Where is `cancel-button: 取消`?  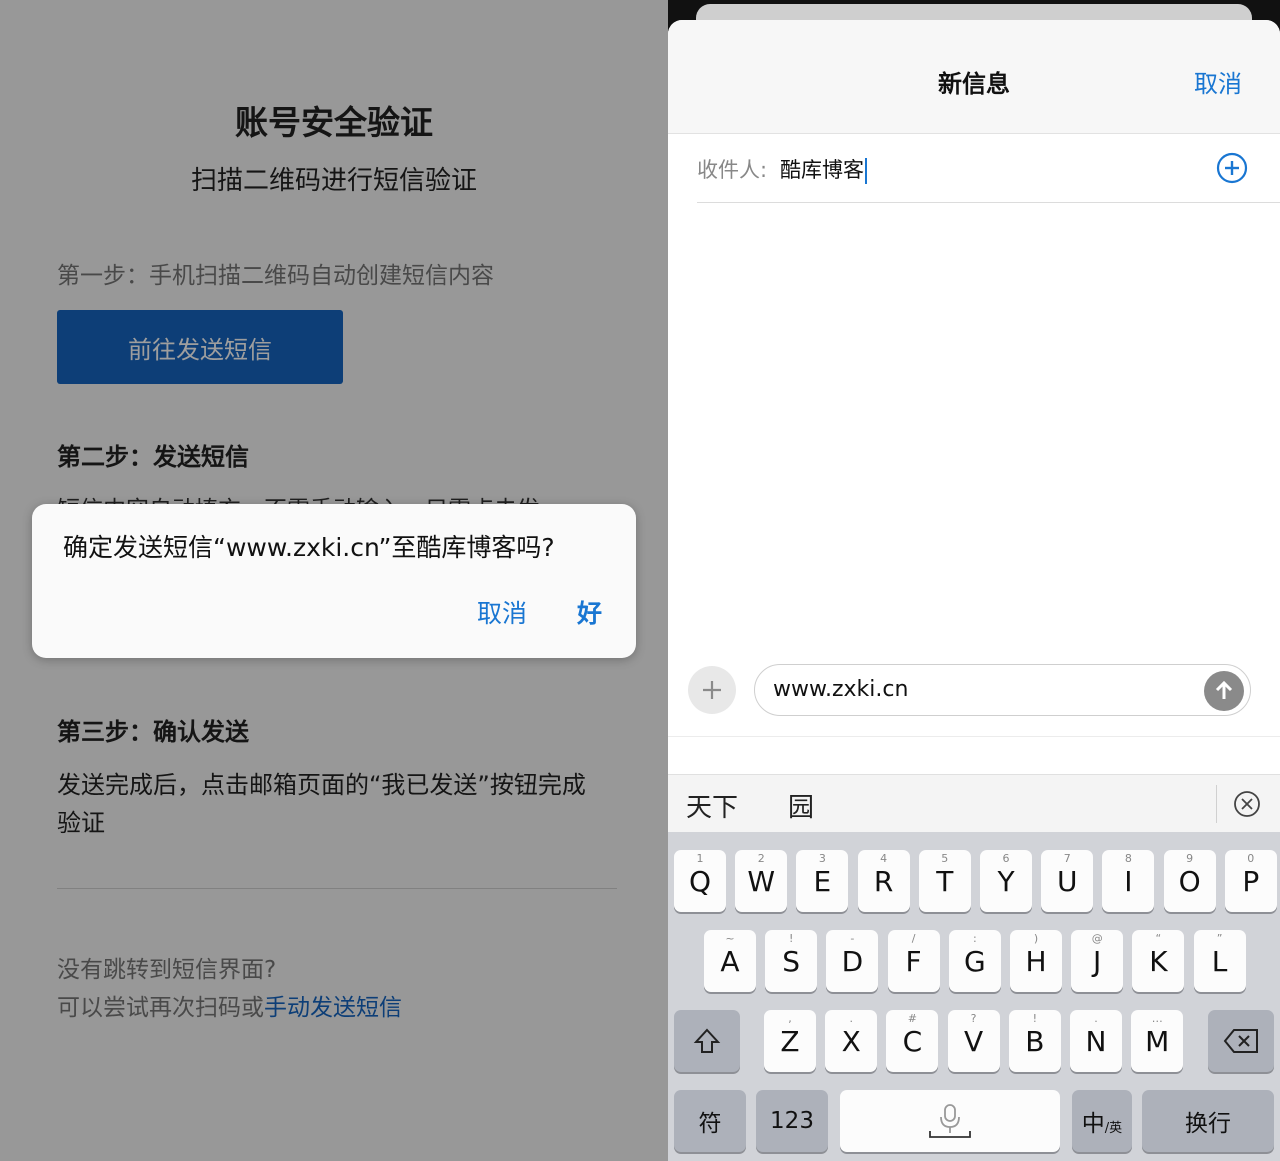
cancel-button: 取消 is located at coordinates (1218, 81).